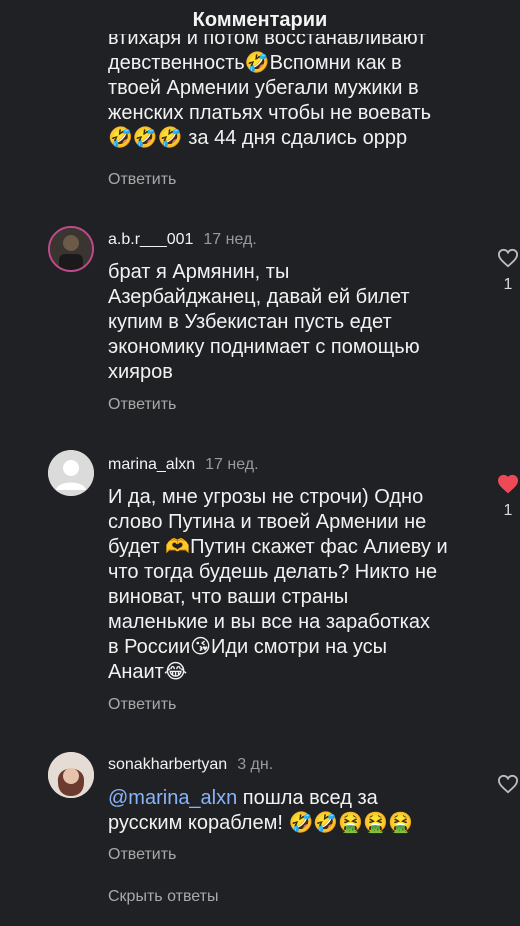  I want to click on like-control, so click(507, 784).